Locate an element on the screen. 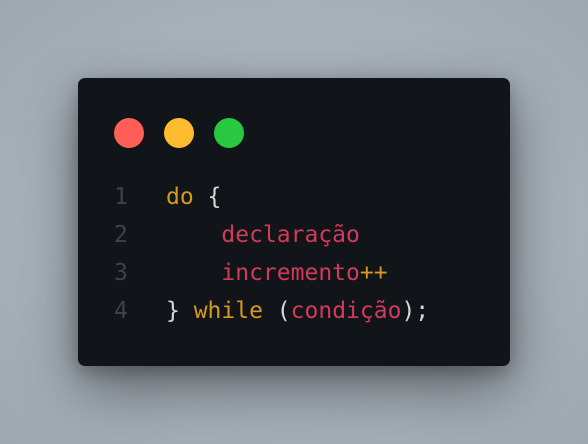 This screenshot has width=588, height=444. maximize-dot-icon is located at coordinates (229, 133).